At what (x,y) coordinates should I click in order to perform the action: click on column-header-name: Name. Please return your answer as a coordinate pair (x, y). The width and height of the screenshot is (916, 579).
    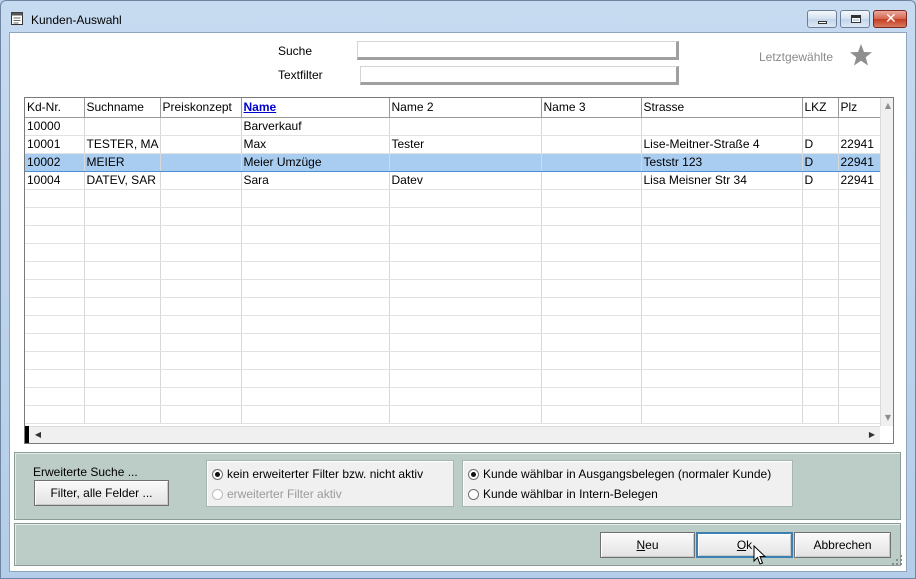
    Looking at the image, I should click on (315, 108).